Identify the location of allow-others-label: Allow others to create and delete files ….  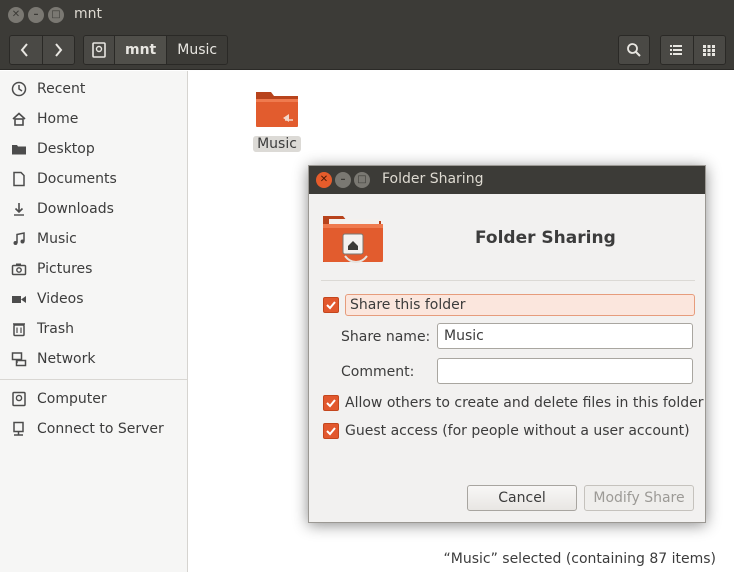
(524, 403).